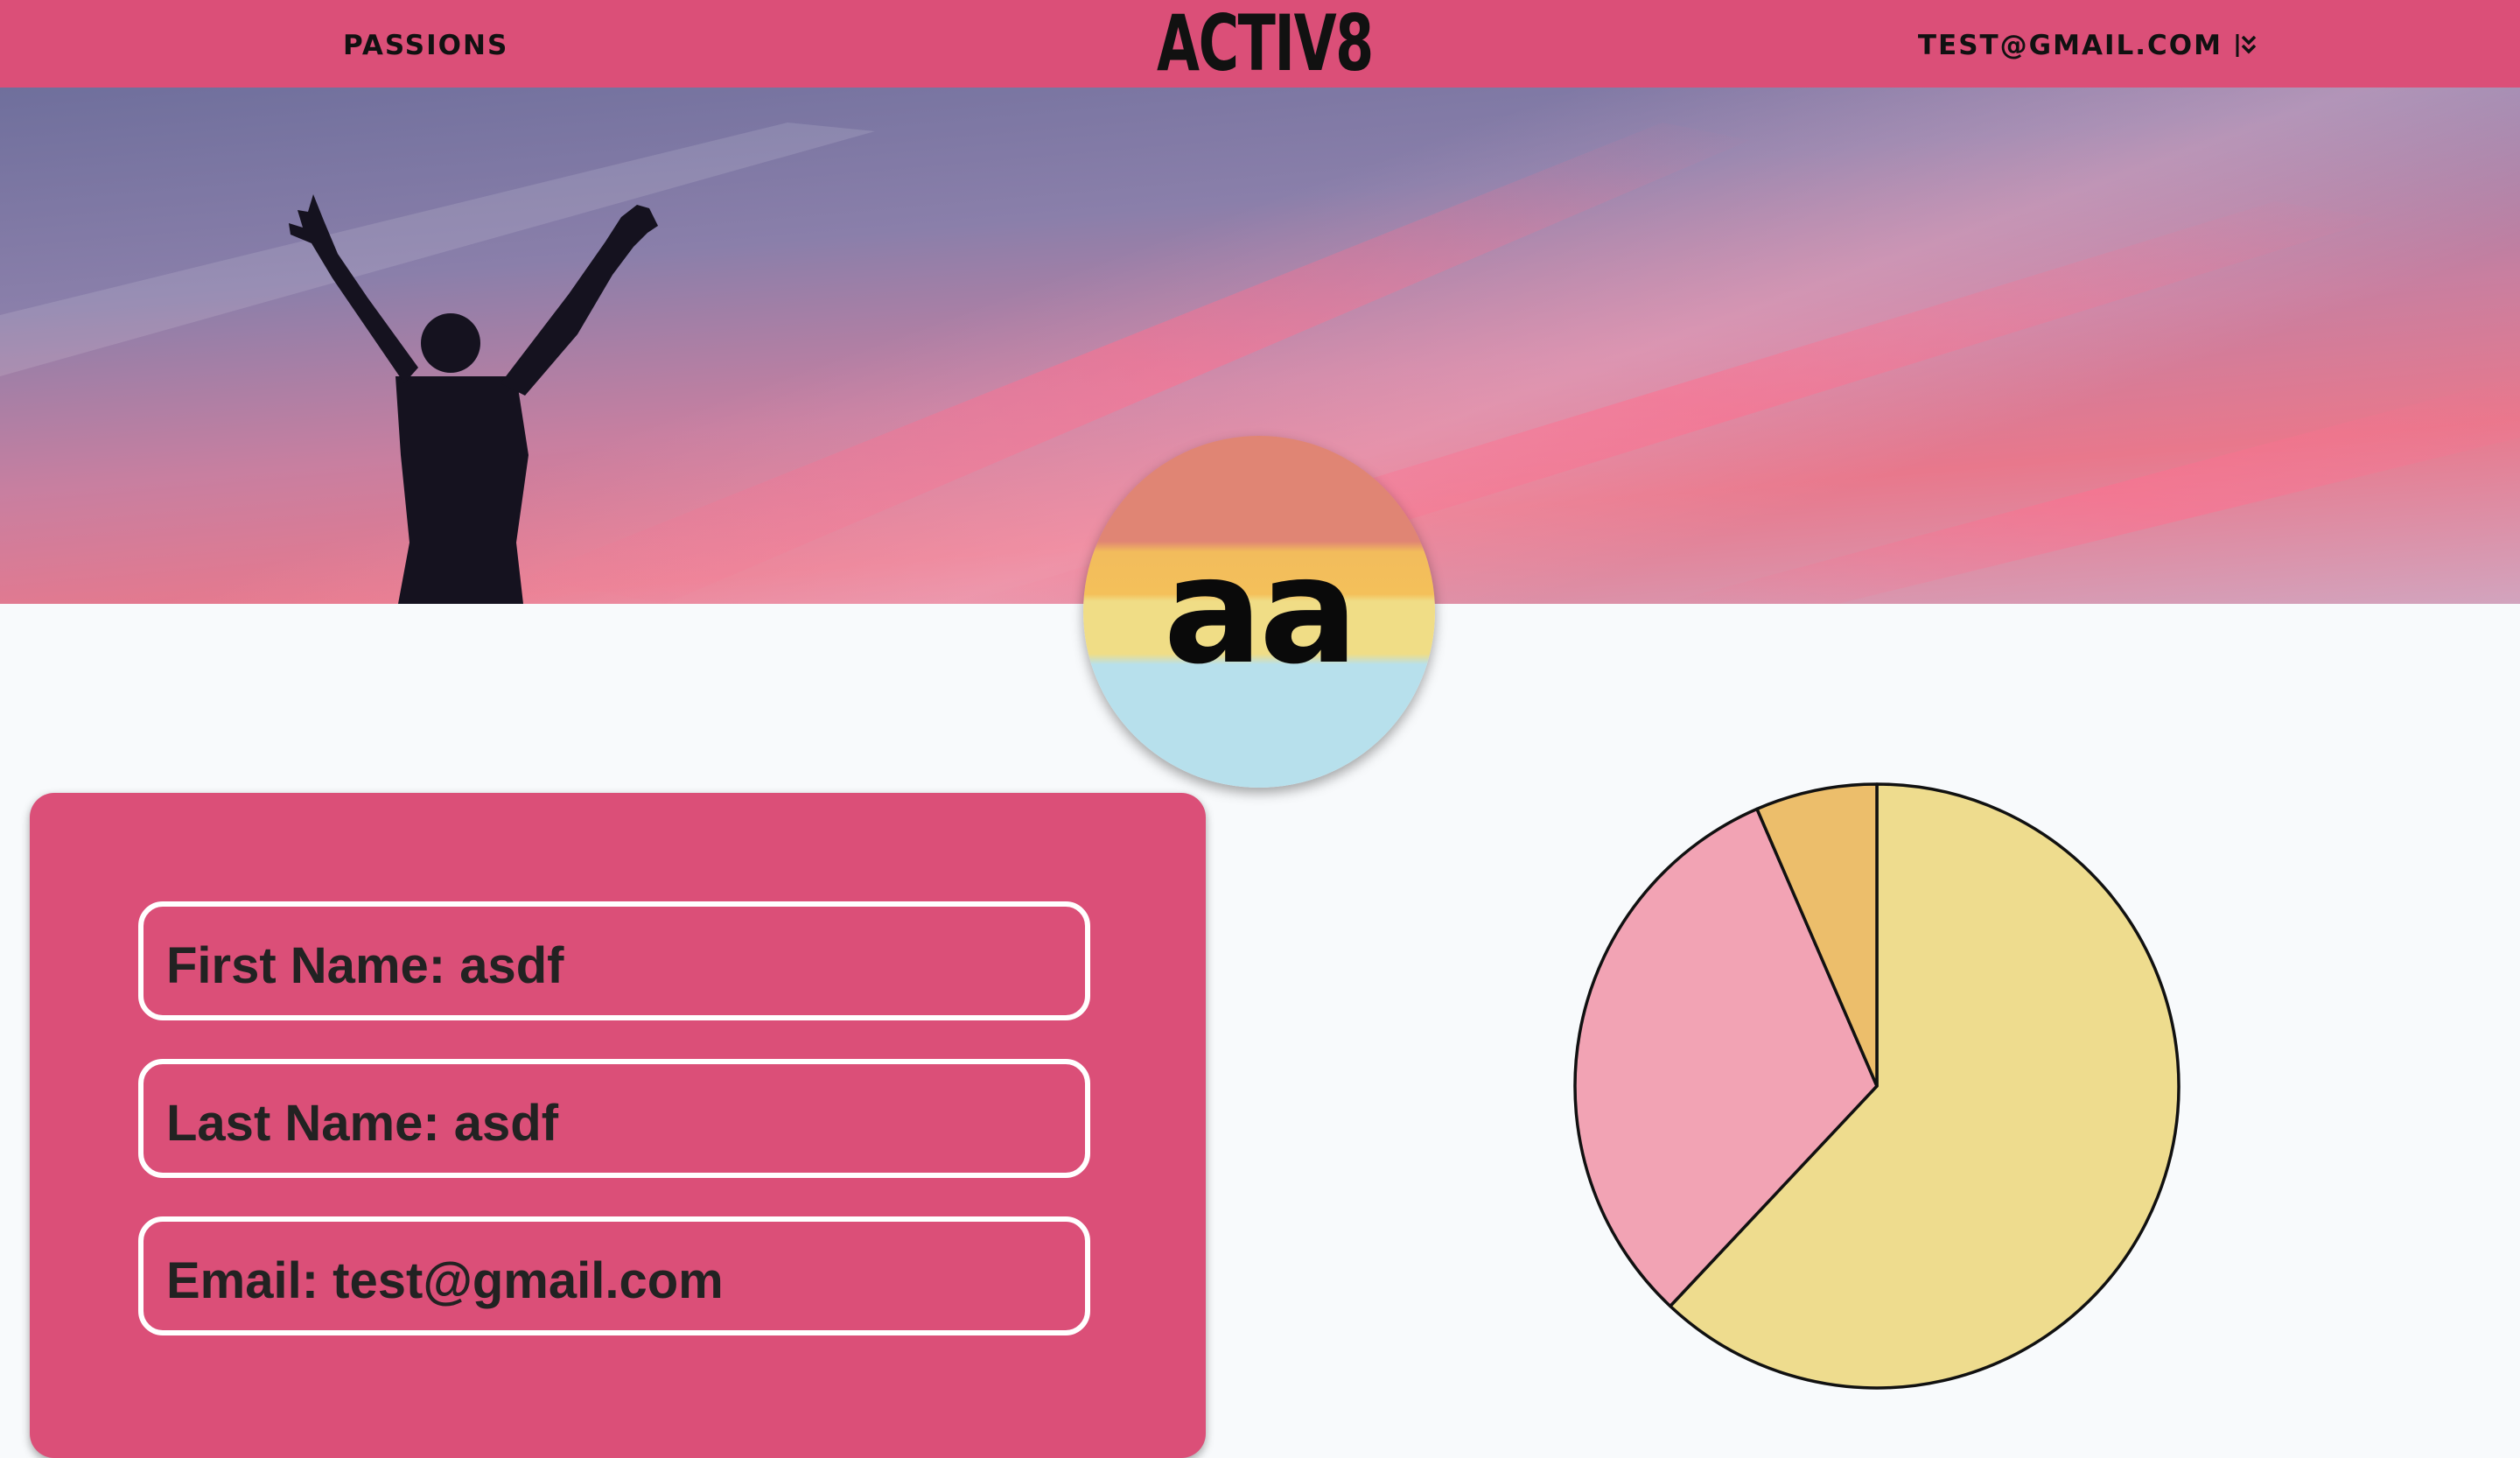 Image resolution: width=2520 pixels, height=1458 pixels. Describe the element at coordinates (614, 1118) in the screenshot. I see `last-name-field: Last Name: asdf` at that location.